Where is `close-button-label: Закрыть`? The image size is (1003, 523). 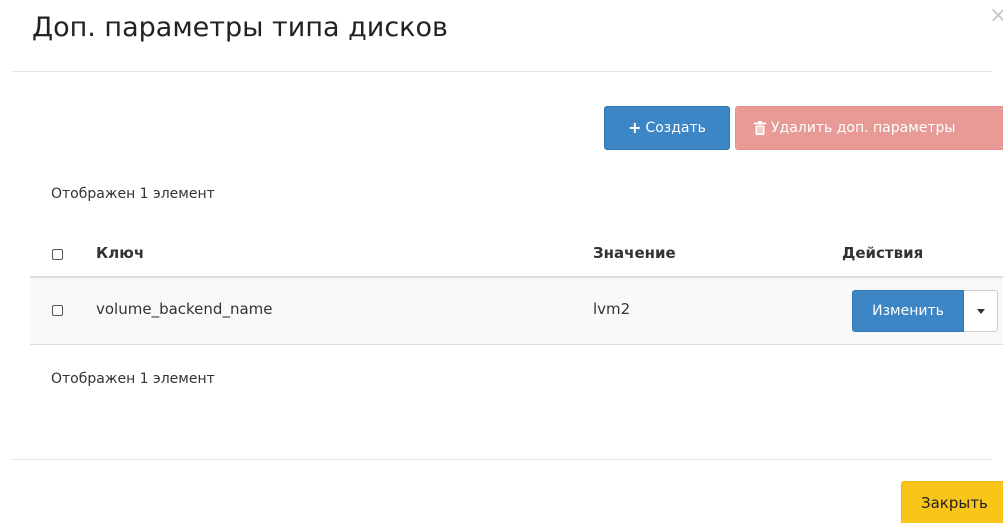 close-button-label: Закрыть is located at coordinates (954, 503).